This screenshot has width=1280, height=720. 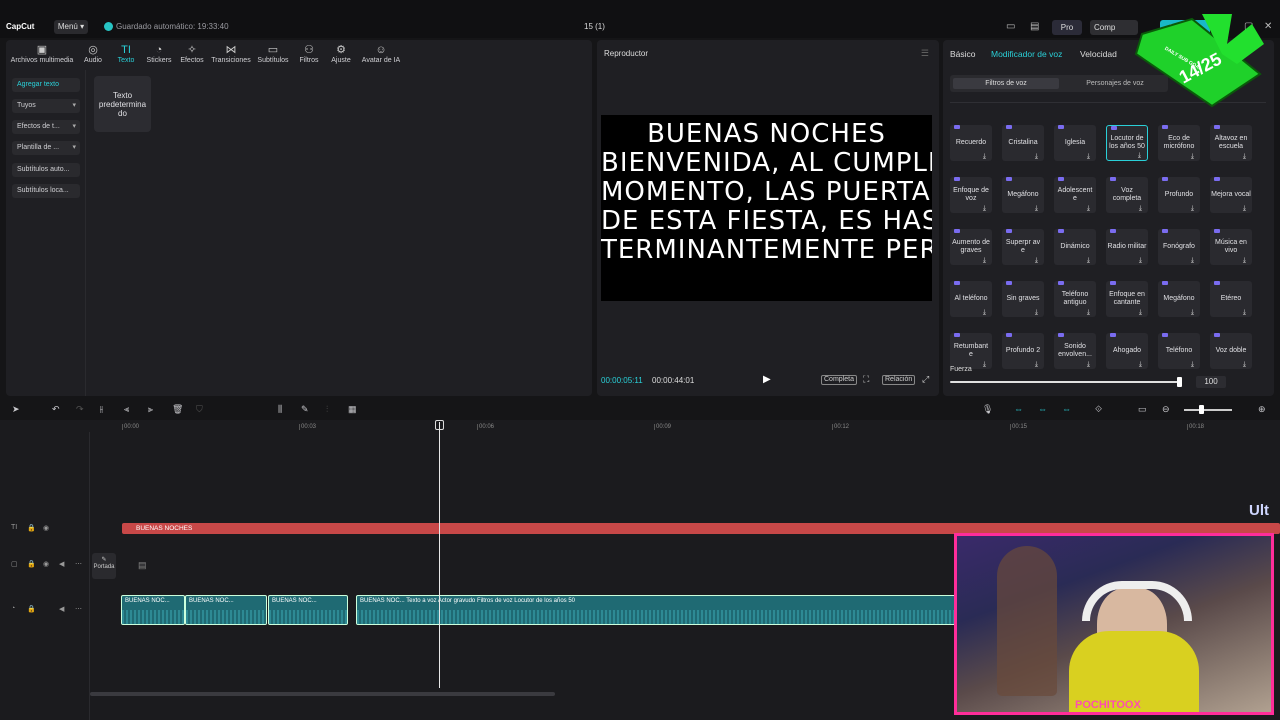 I want to click on voice-filter-card: Altavoz en escuela ⤓, so click(x=1231, y=143).